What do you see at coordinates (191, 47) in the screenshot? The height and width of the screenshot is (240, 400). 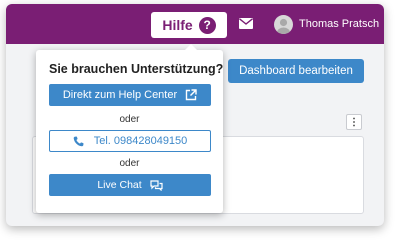 I see `popover-arrow` at bounding box center [191, 47].